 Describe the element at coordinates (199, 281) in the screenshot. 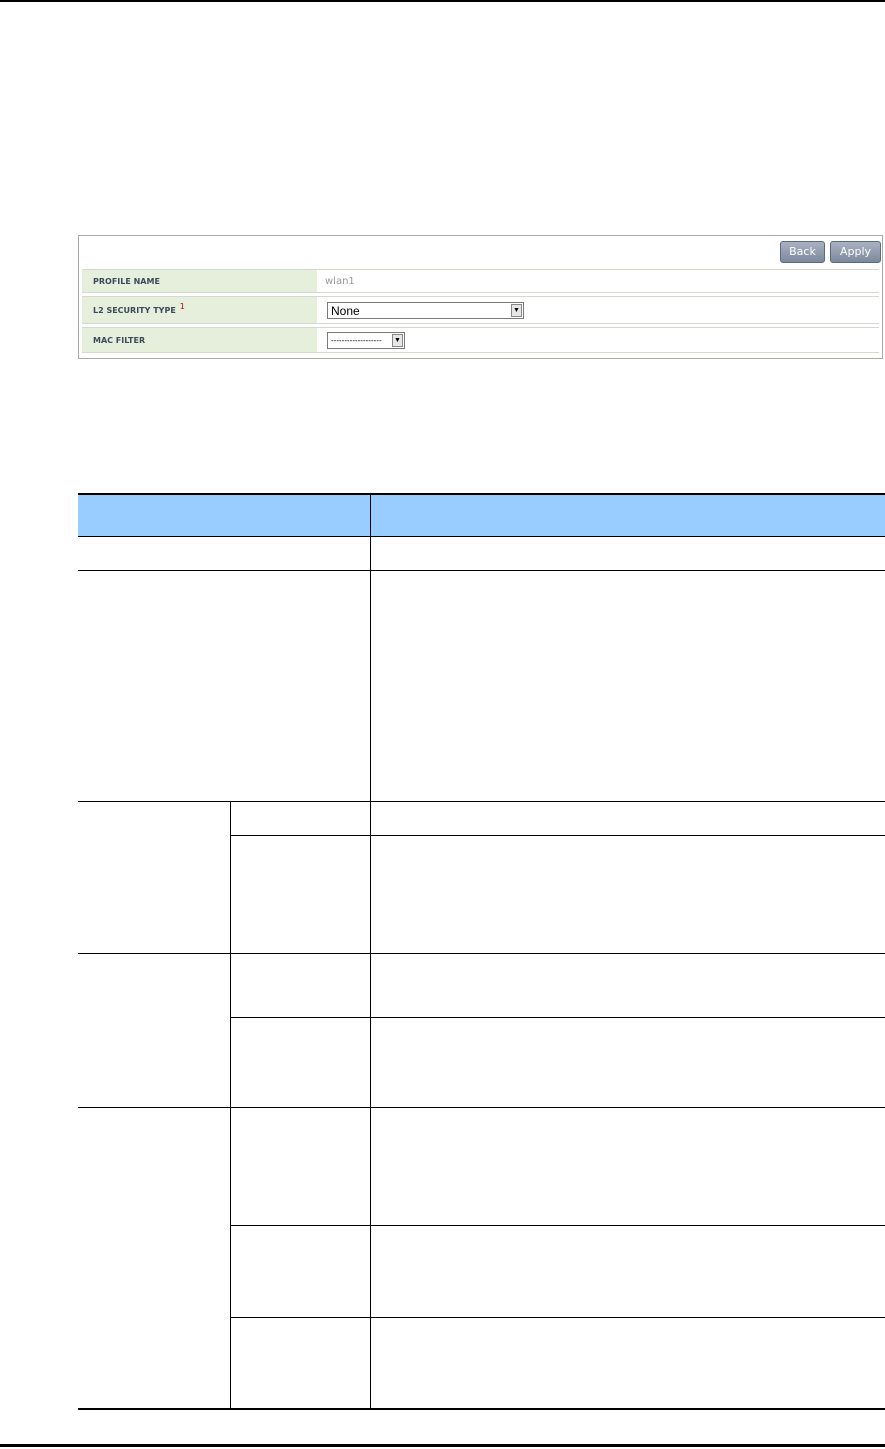

I see `profile-name-label: PROFILE NAME` at that location.